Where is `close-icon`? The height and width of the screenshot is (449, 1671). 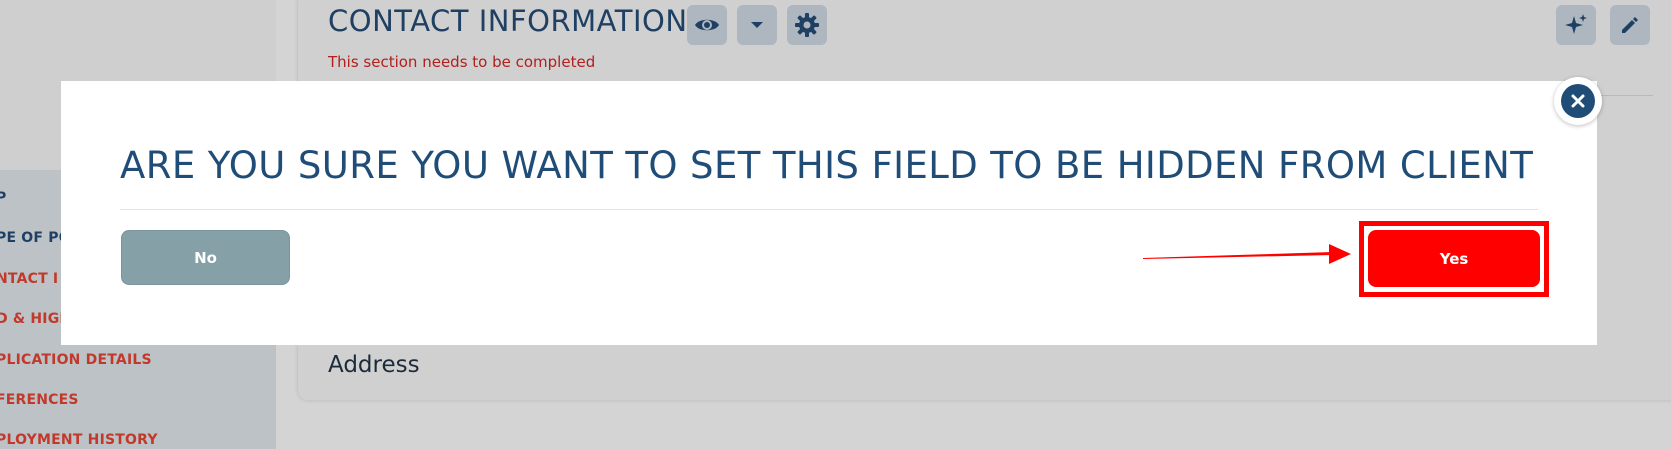
close-icon is located at coordinates (1578, 101).